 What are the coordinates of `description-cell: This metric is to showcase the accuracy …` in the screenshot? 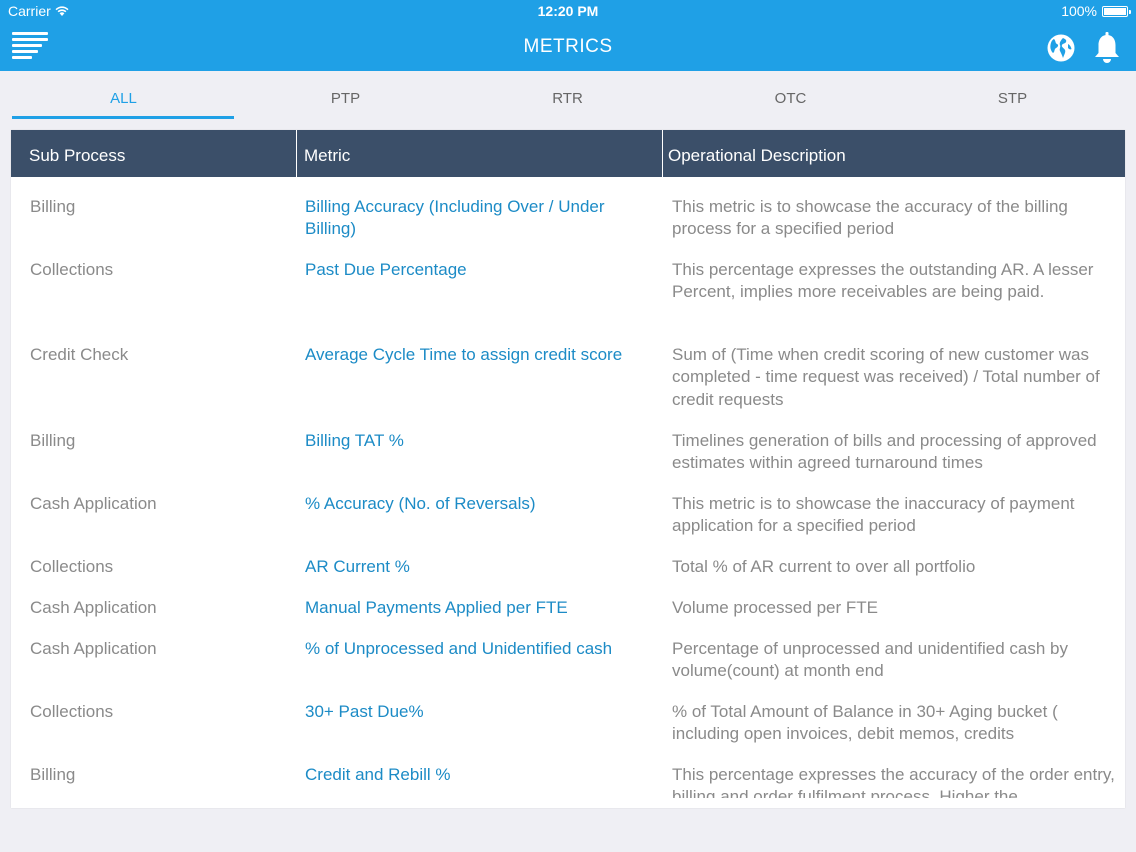 It's located at (870, 218).